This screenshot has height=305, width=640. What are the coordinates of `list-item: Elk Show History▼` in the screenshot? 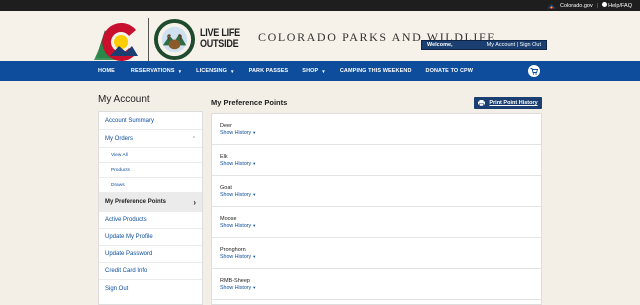 It's located at (376, 160).